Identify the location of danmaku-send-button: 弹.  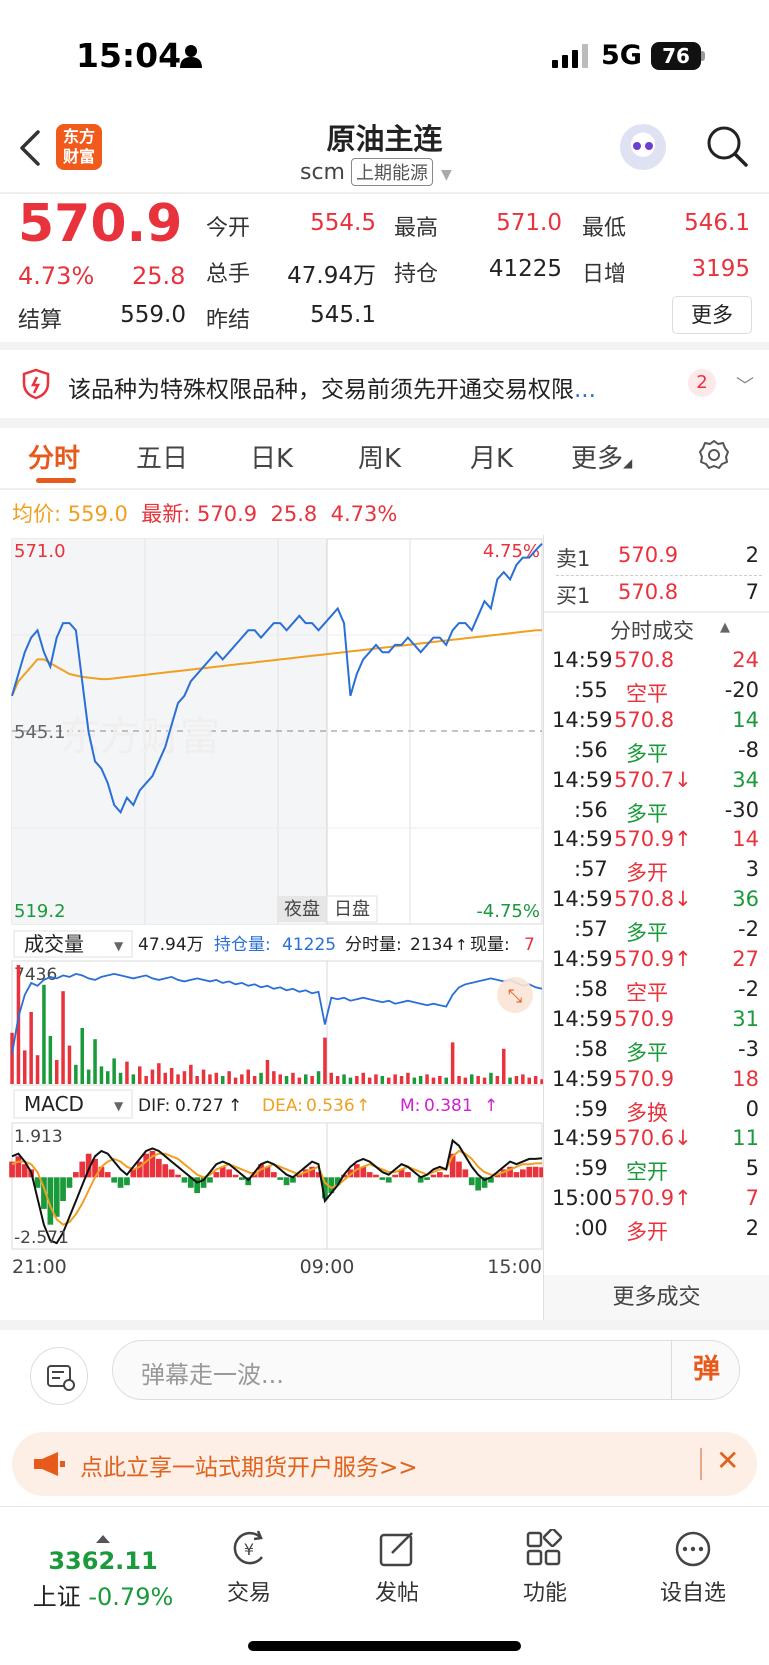
(706, 1370).